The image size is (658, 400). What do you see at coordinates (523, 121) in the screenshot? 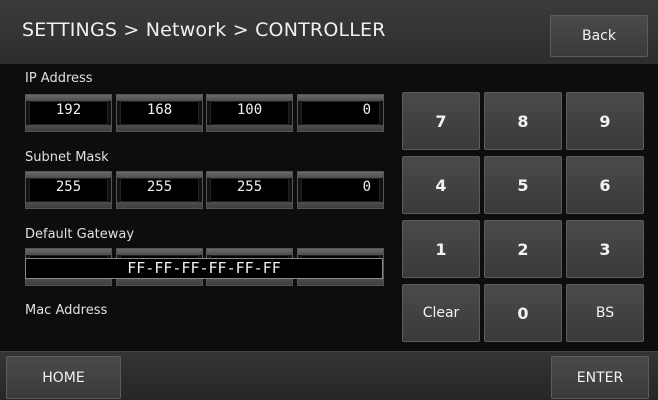
I see `key-8: 8` at bounding box center [523, 121].